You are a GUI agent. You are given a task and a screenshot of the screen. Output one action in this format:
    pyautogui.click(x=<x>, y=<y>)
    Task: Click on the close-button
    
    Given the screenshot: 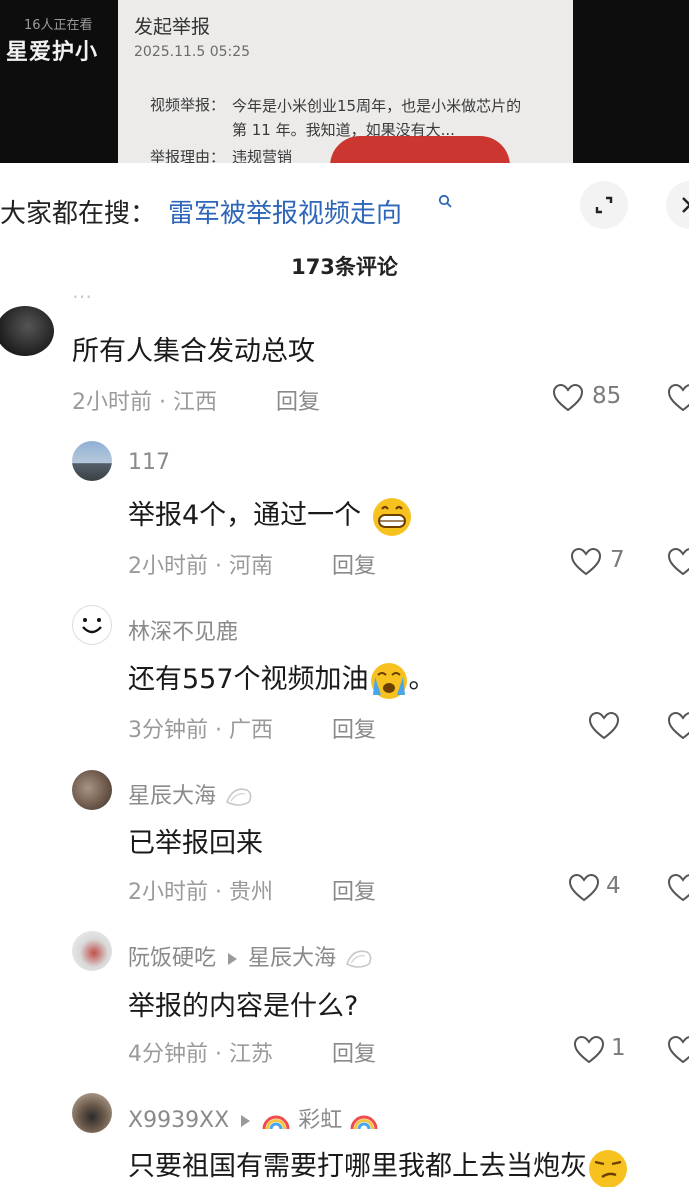 What is the action you would take?
    pyautogui.click(x=677, y=205)
    